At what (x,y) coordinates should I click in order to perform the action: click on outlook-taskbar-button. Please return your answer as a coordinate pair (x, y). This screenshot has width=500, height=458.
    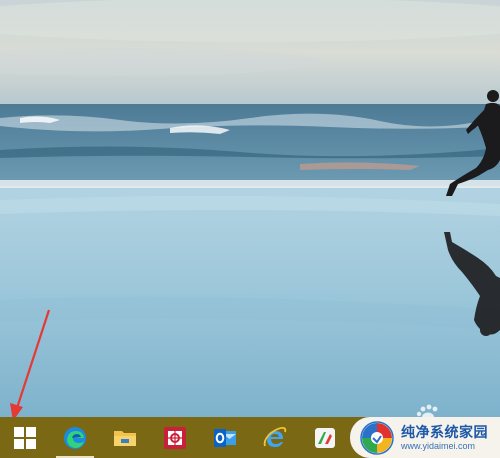
    Looking at the image, I should click on (225, 437).